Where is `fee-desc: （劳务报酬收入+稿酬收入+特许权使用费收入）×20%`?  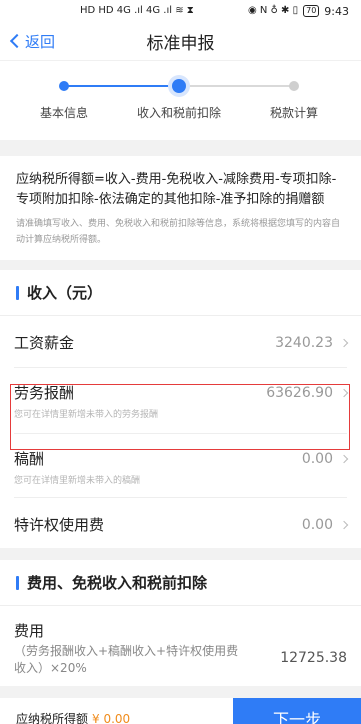
fee-desc: （劳务报酬收入+稿酬收入+特许权使用费收入）×20% is located at coordinates (126, 659).